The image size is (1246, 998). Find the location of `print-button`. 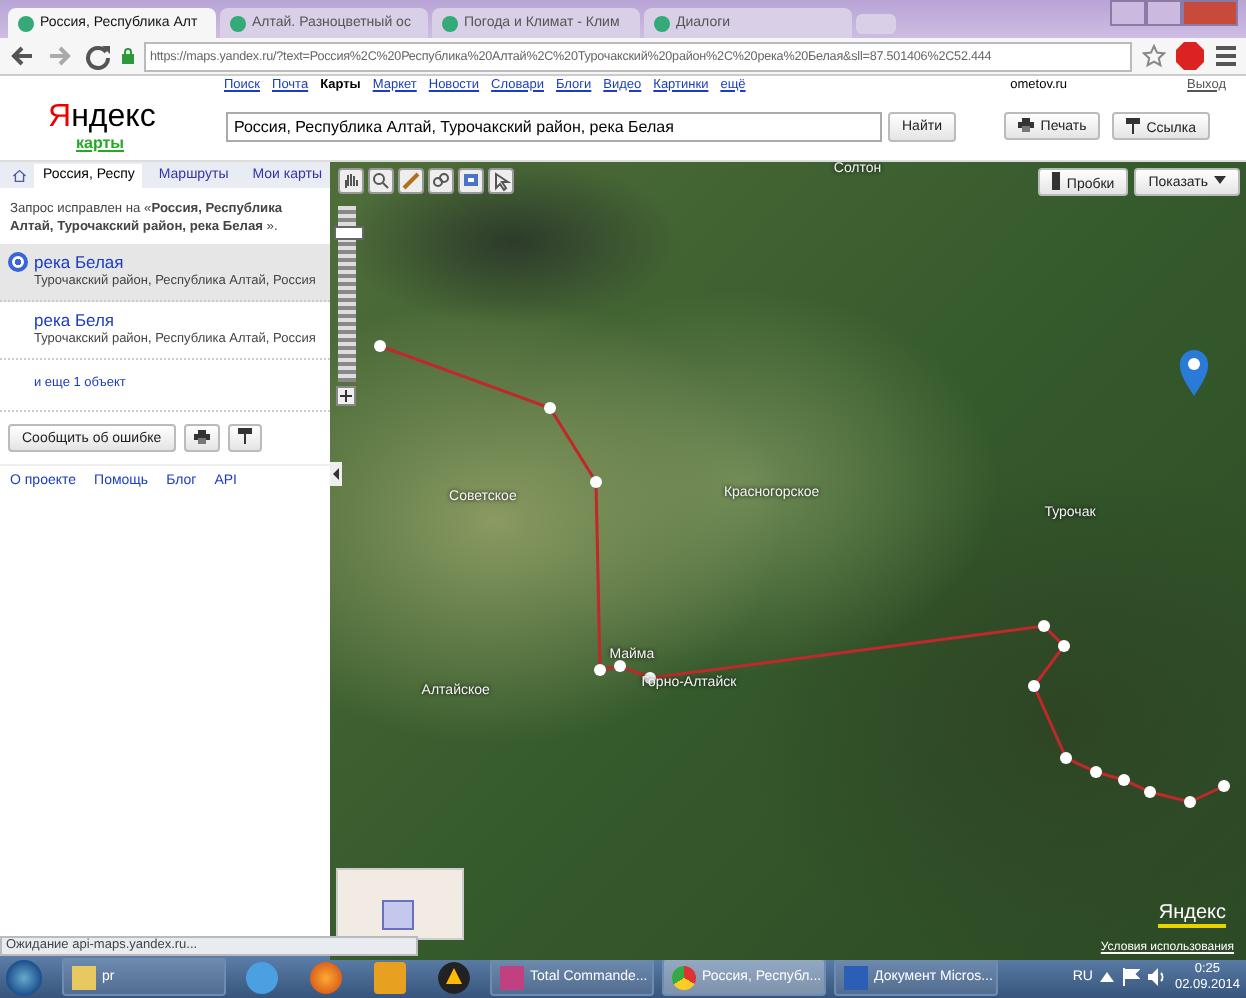

print-button is located at coordinates (201, 438).